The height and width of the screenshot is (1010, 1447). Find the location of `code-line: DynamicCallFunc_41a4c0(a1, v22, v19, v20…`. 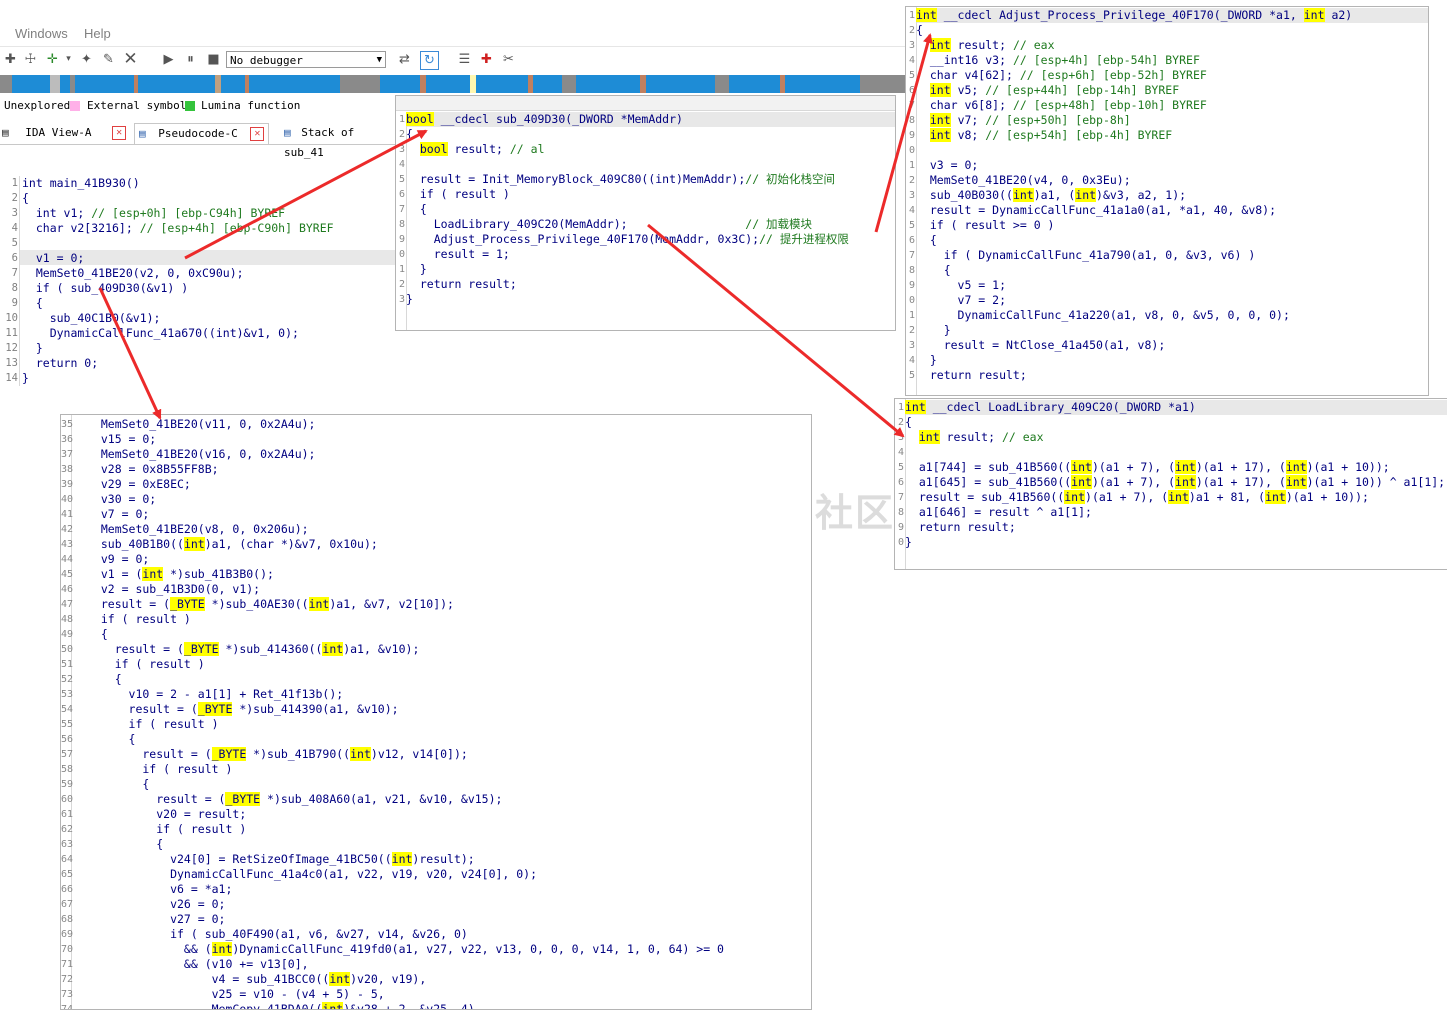

code-line: DynamicCallFunc_41a4c0(a1, v22, v19, v20… is located at coordinates (395, 874).